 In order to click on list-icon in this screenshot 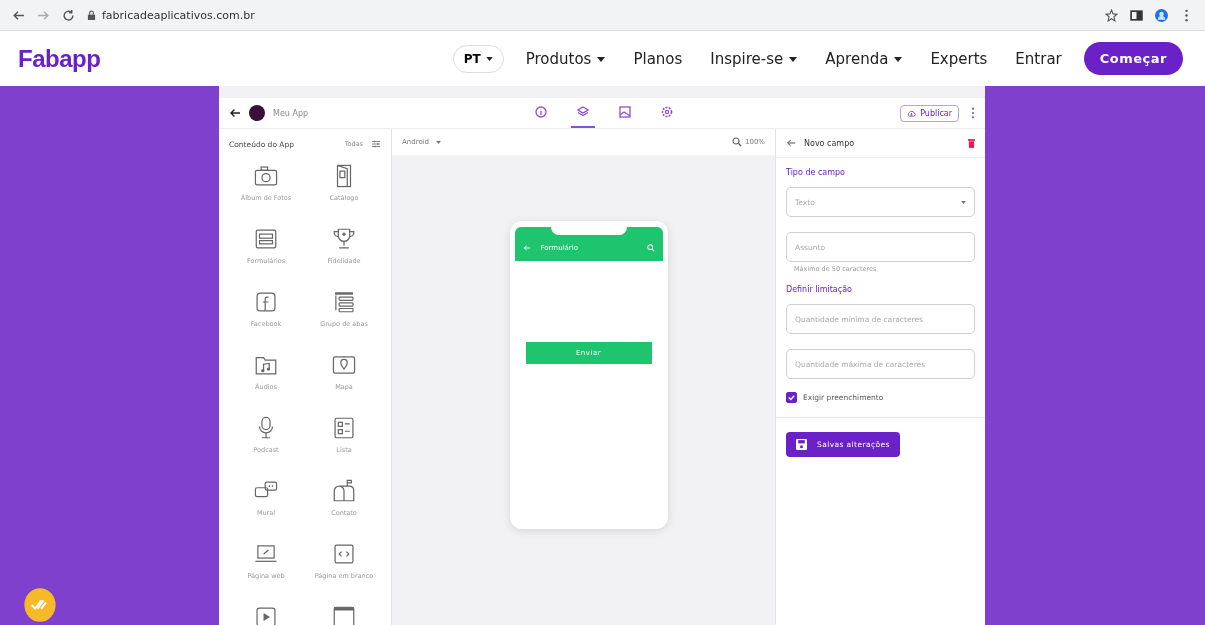, I will do `click(344, 428)`.